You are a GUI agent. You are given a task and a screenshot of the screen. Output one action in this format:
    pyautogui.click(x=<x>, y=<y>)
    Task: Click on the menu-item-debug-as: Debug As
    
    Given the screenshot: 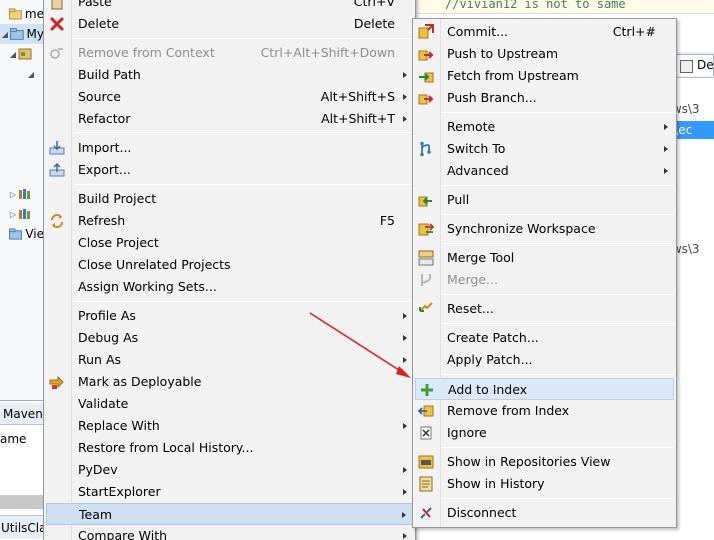 What is the action you would take?
    pyautogui.click(x=229, y=338)
    